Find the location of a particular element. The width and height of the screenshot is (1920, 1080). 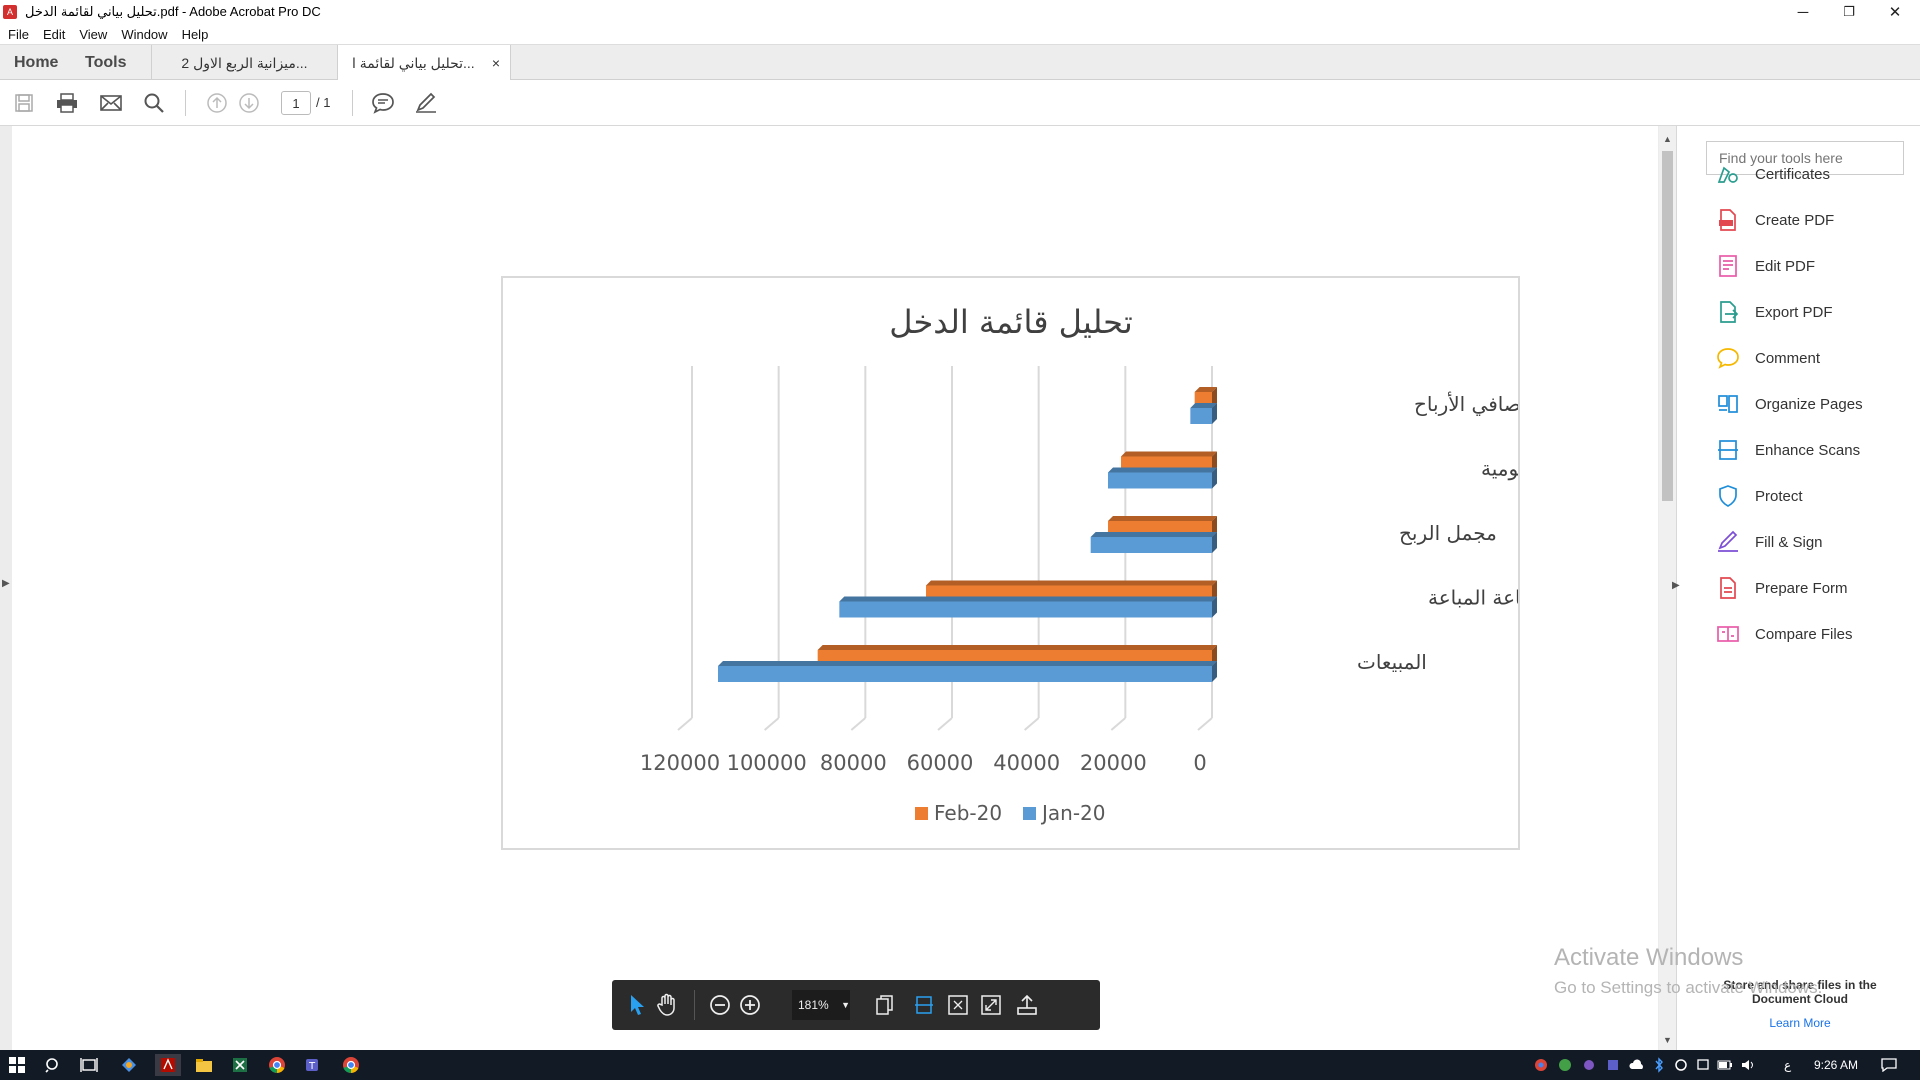

save-icon is located at coordinates (24, 103).